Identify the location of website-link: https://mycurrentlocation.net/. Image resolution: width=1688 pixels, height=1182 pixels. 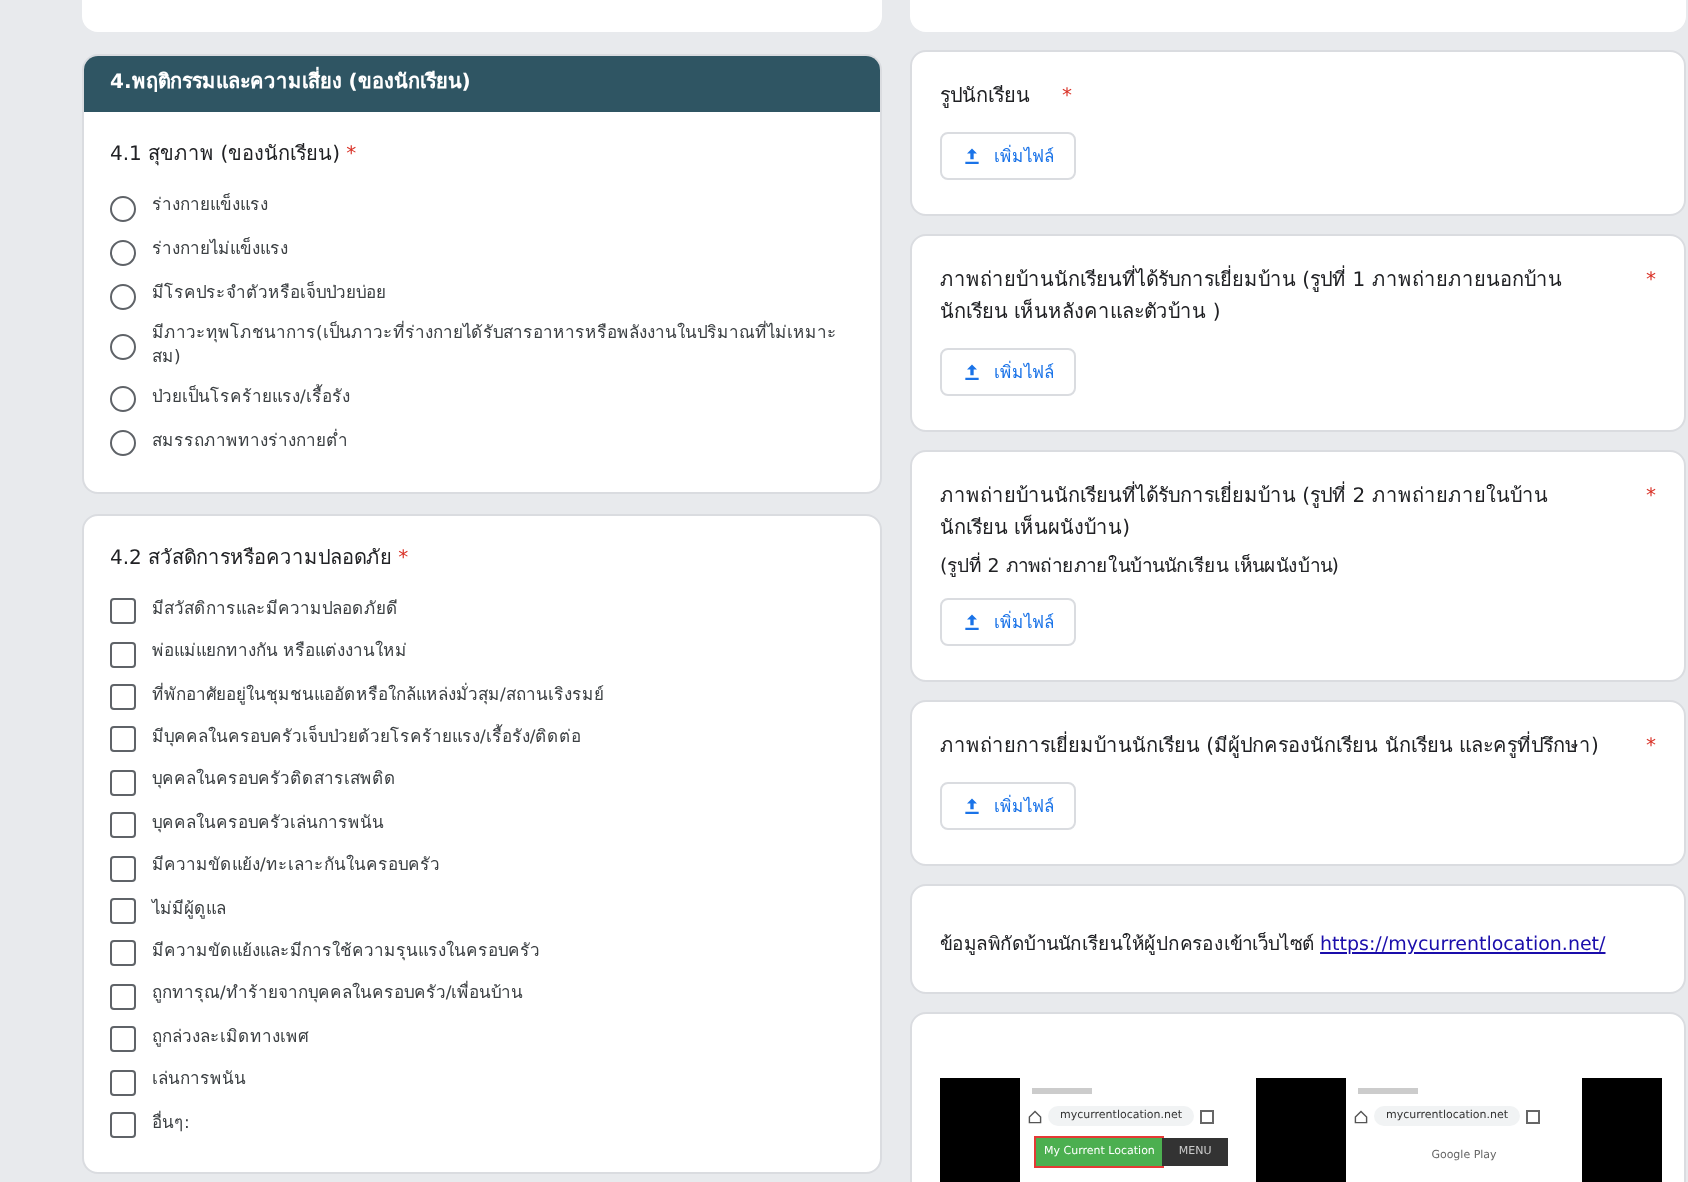
(1463, 945).